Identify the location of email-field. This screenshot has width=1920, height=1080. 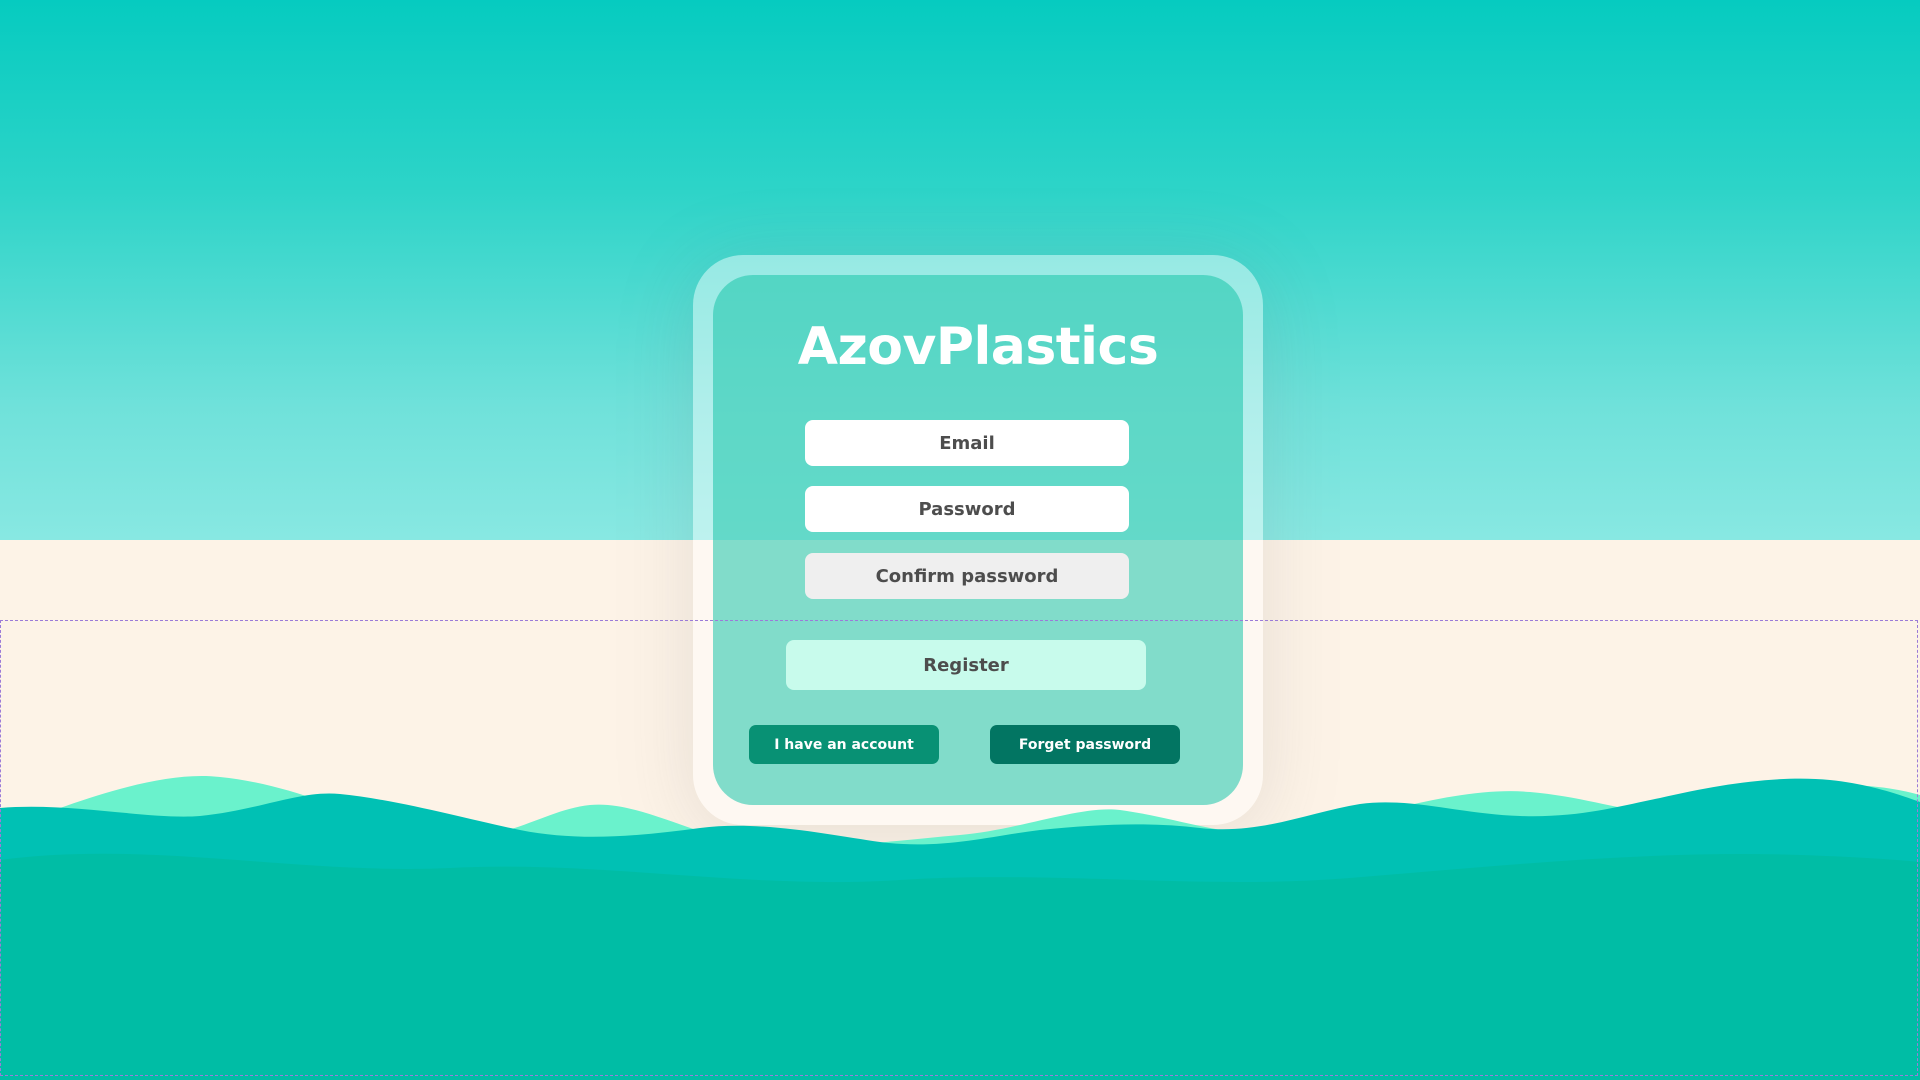
(967, 443).